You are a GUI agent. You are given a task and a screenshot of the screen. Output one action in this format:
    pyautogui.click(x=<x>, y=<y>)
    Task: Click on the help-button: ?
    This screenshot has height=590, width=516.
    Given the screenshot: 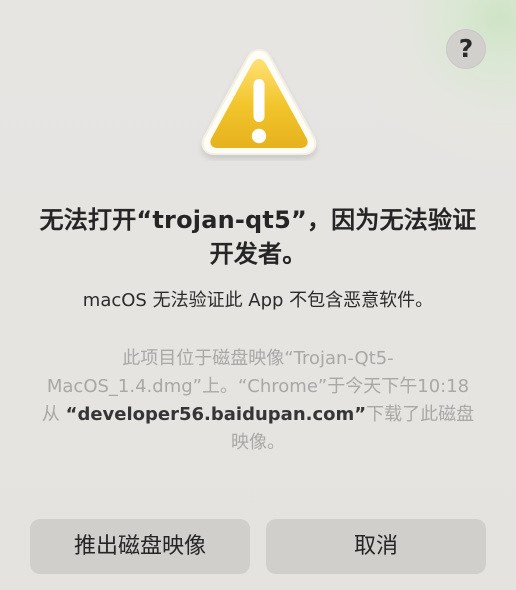 What is the action you would take?
    pyautogui.click(x=466, y=49)
    